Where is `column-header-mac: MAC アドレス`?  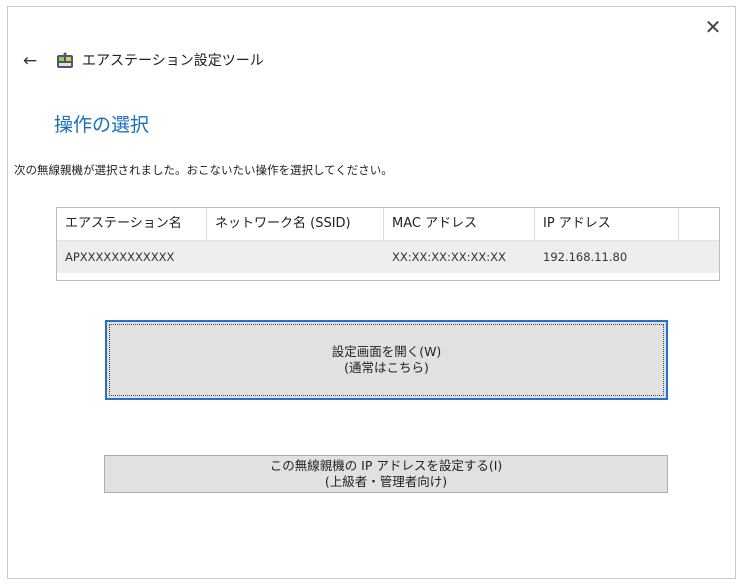
column-header-mac: MAC アドレス is located at coordinates (459, 224).